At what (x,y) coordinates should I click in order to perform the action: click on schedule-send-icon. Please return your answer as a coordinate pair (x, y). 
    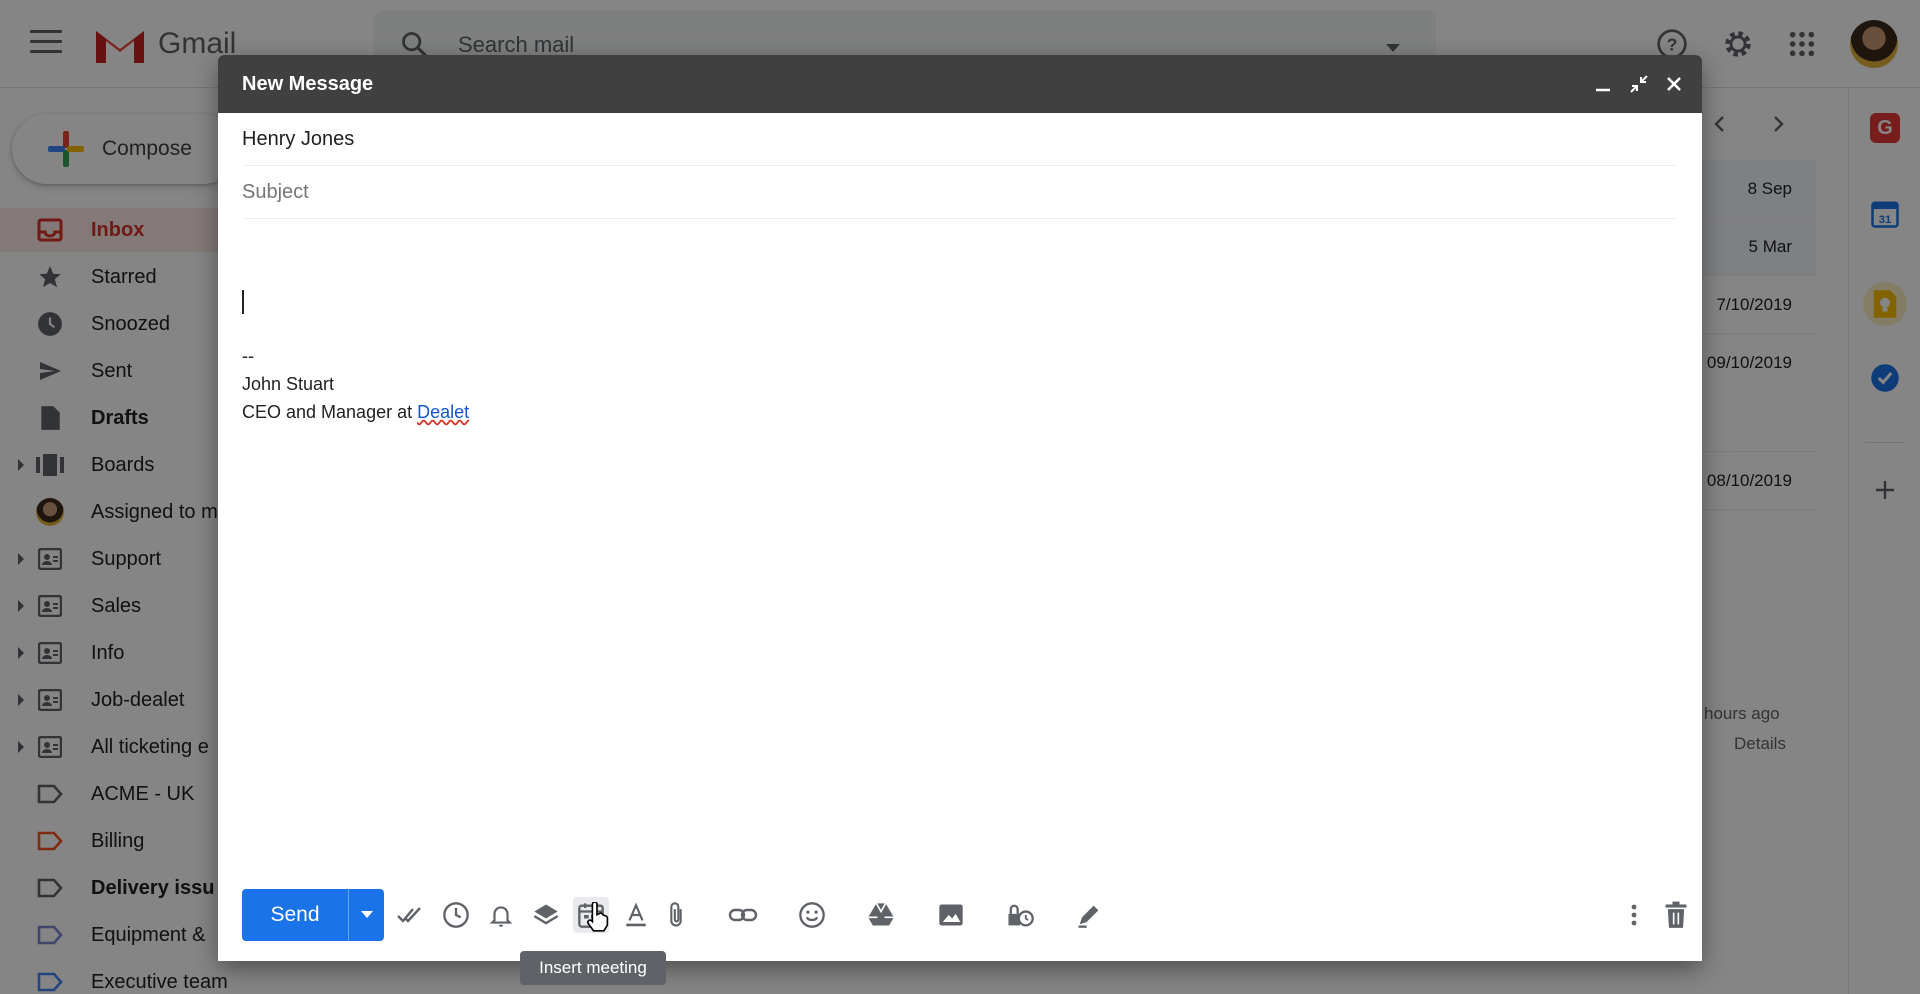
    Looking at the image, I should click on (456, 915).